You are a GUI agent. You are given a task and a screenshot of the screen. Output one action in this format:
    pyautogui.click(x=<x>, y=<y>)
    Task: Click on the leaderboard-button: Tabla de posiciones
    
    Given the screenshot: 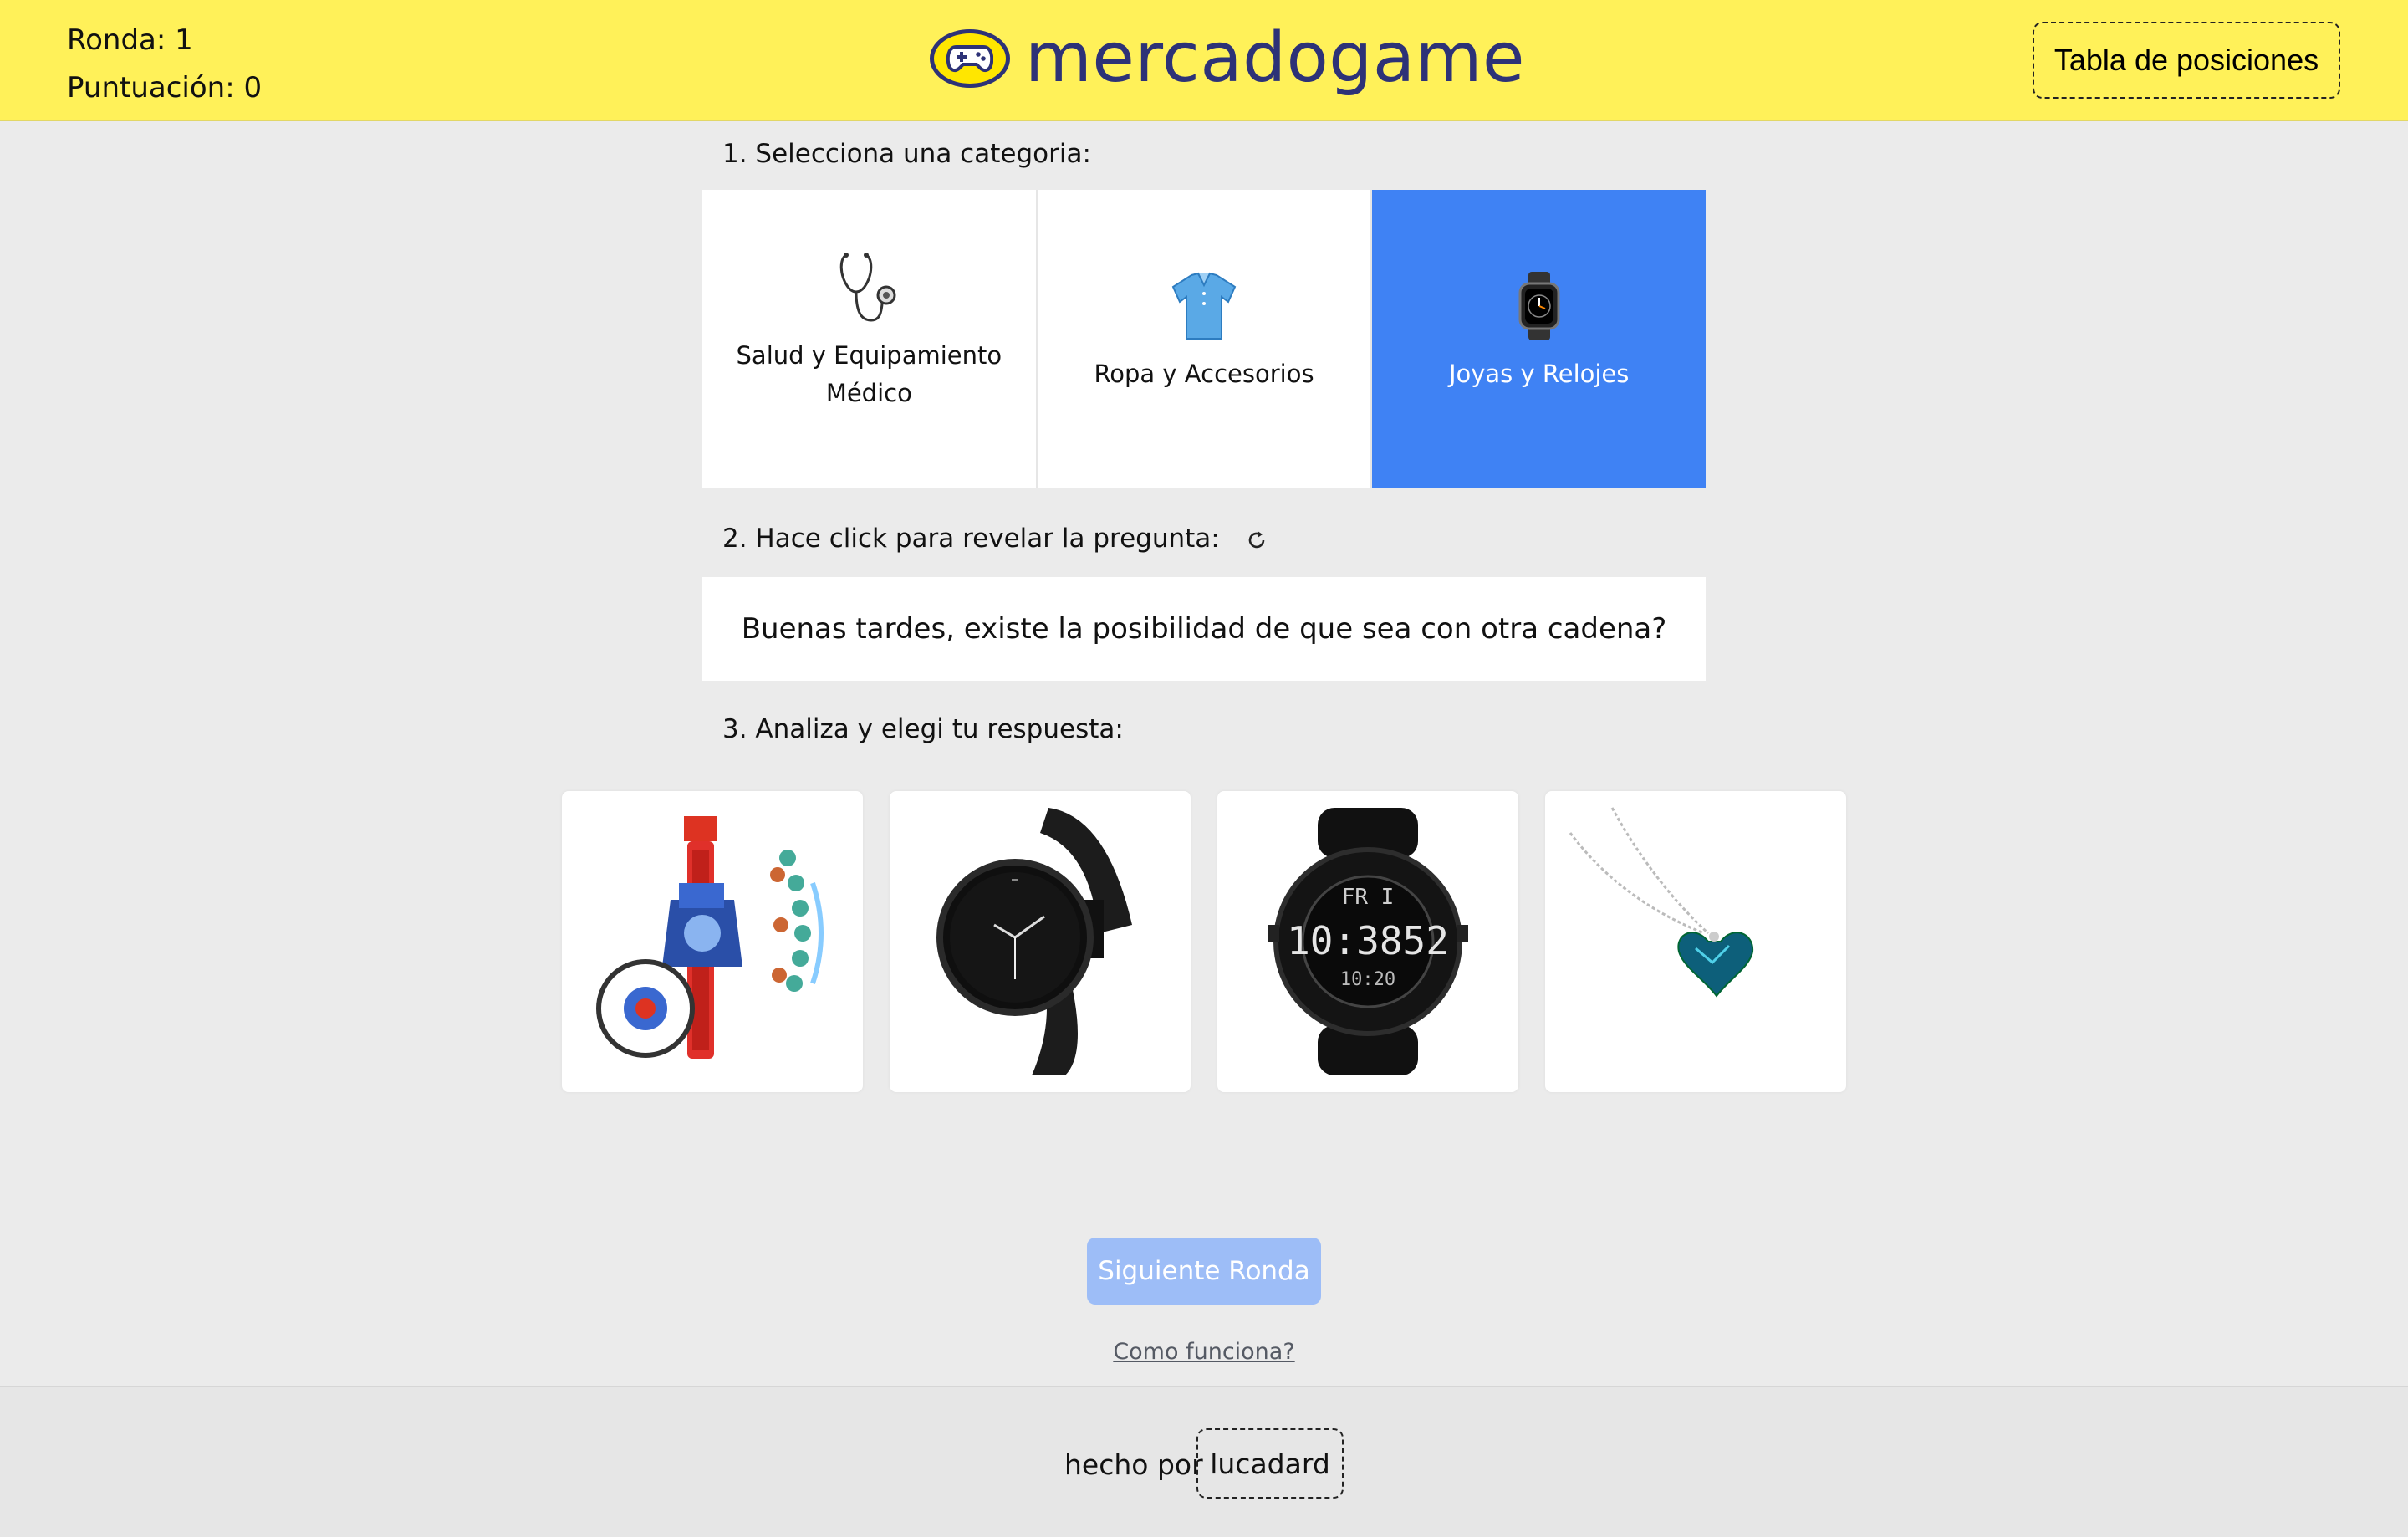 What is the action you would take?
    pyautogui.click(x=2187, y=60)
    